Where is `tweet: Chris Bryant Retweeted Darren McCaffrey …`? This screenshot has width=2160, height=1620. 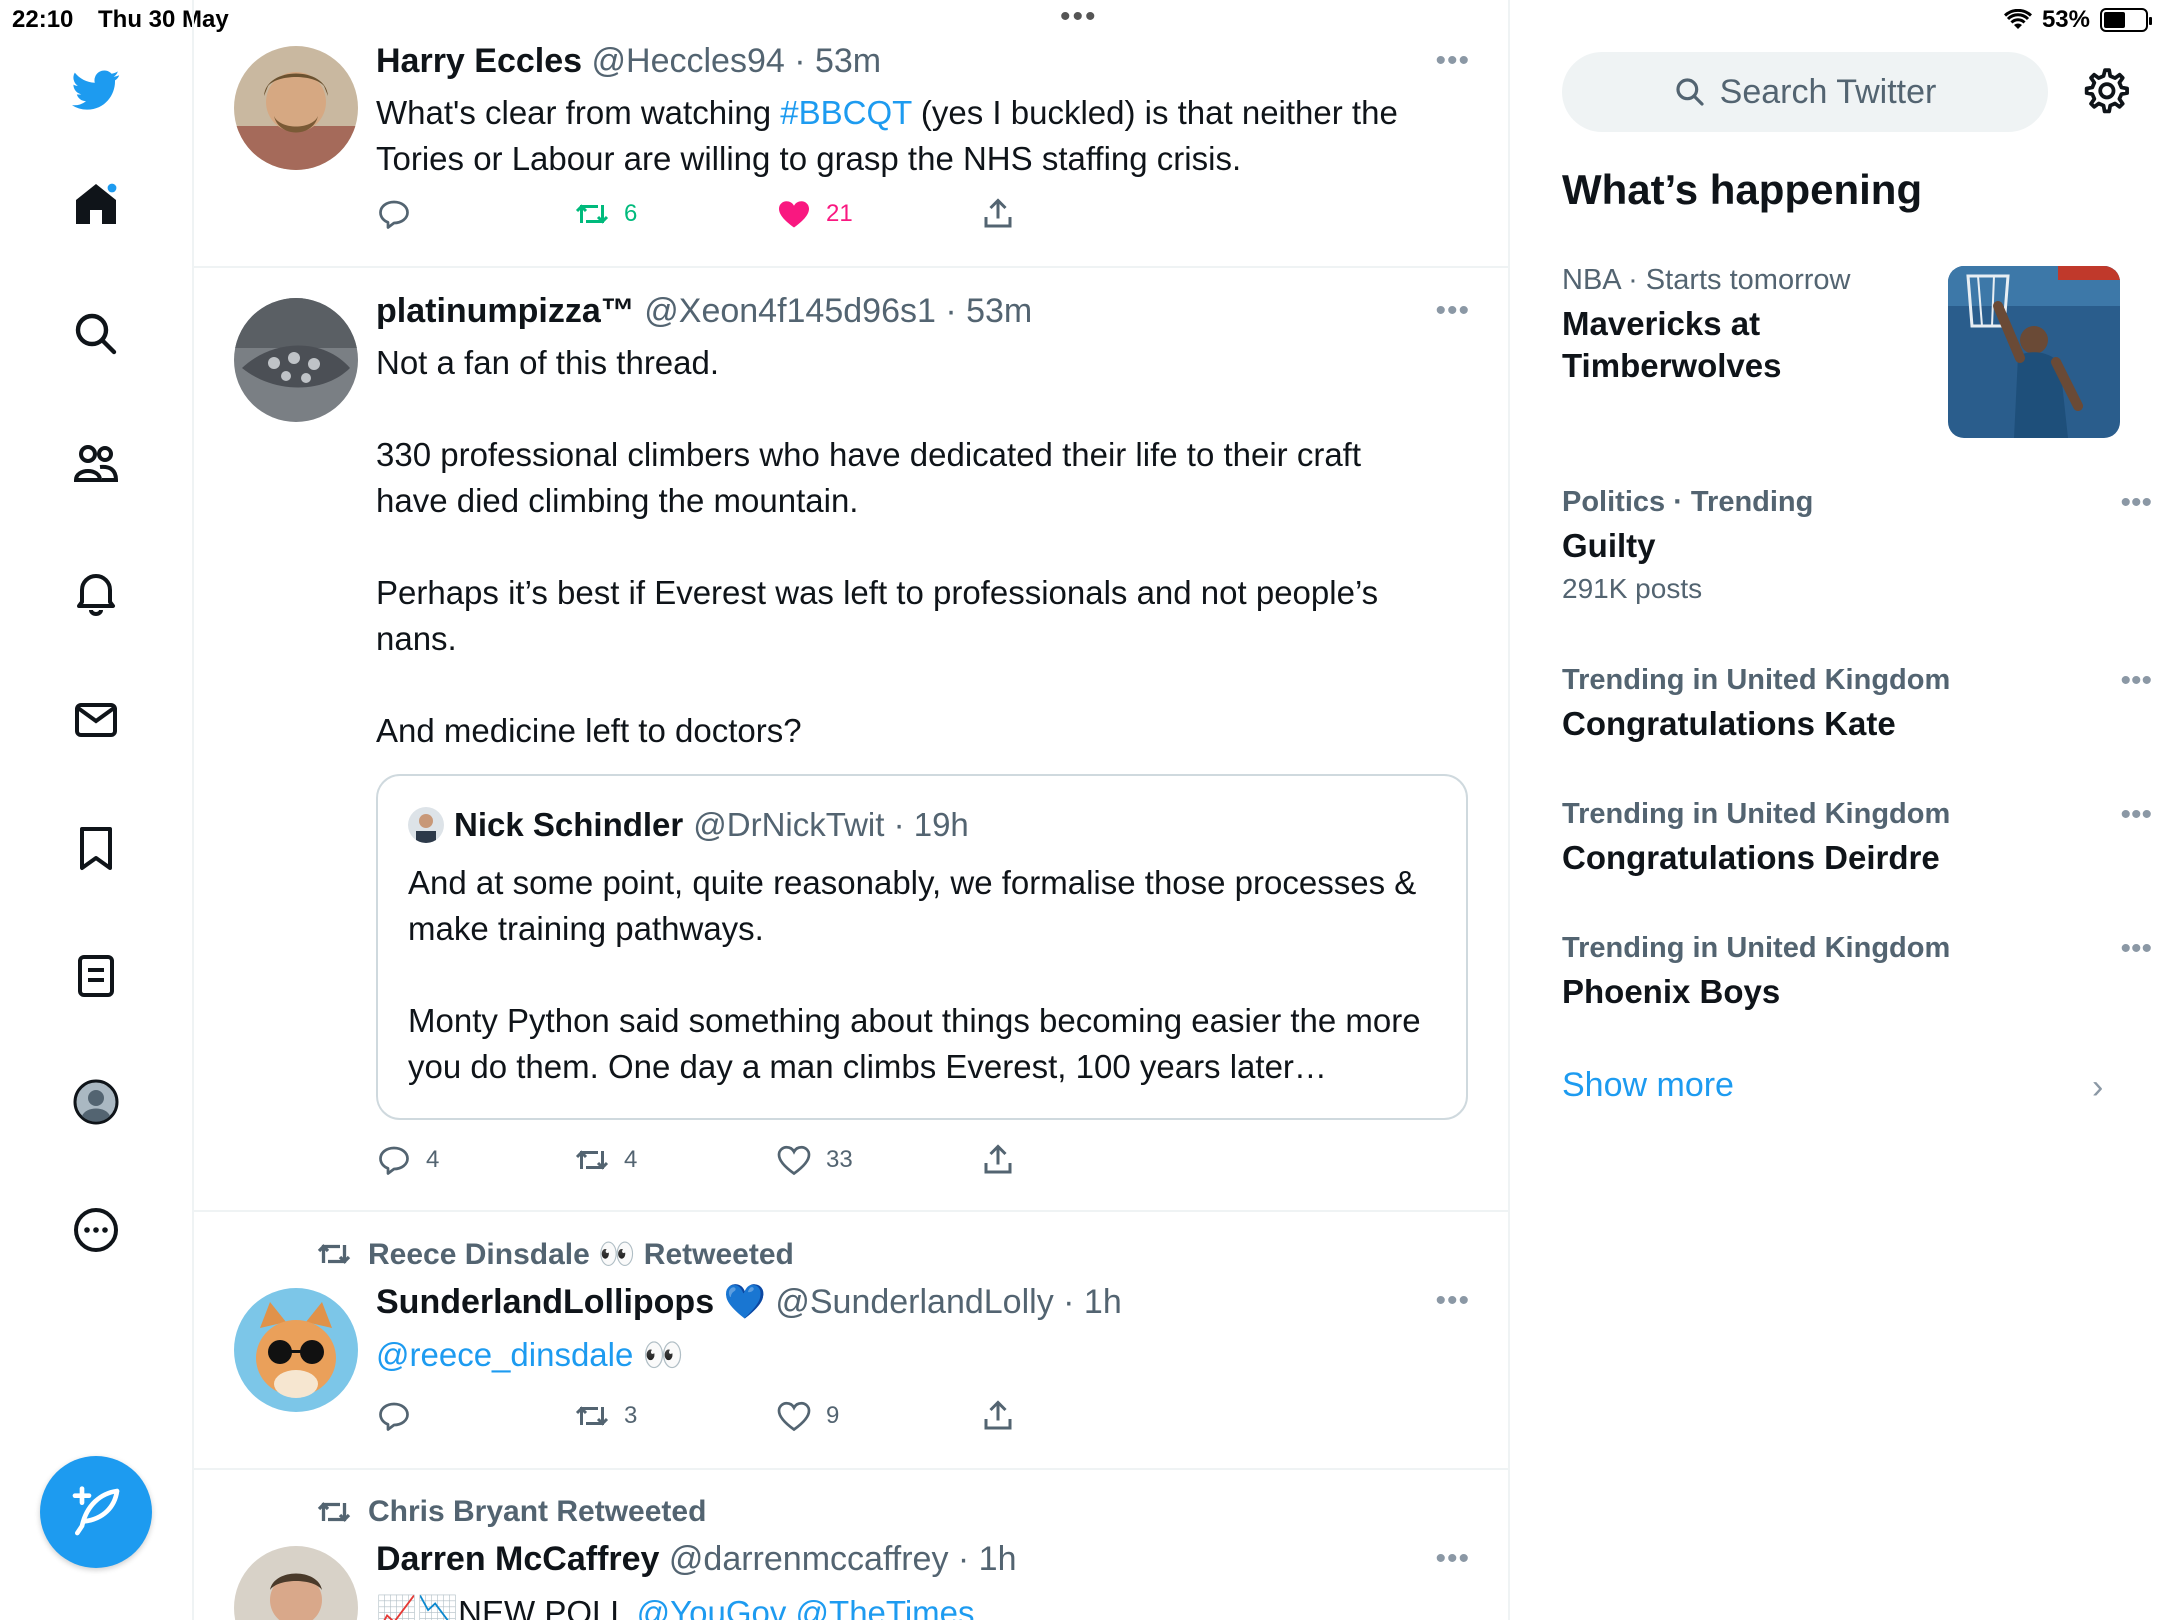 tweet: Chris Bryant Retweeted Darren McCaffrey … is located at coordinates (851, 1545).